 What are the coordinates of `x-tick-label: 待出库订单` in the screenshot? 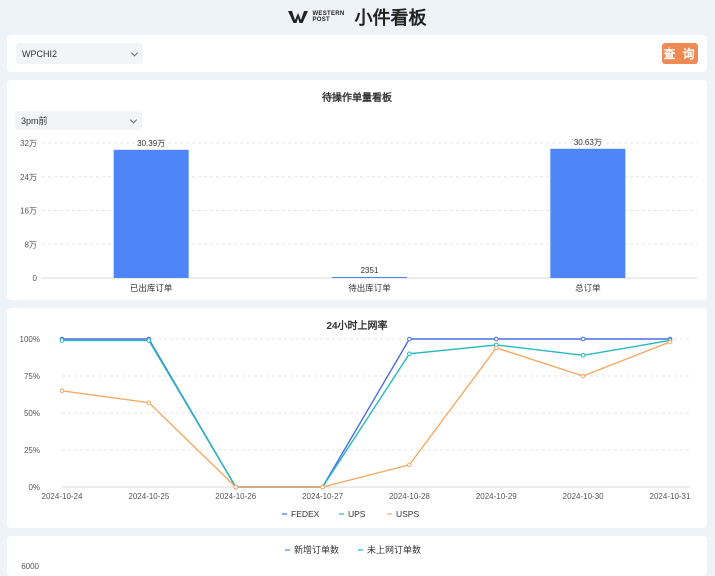 It's located at (369, 288).